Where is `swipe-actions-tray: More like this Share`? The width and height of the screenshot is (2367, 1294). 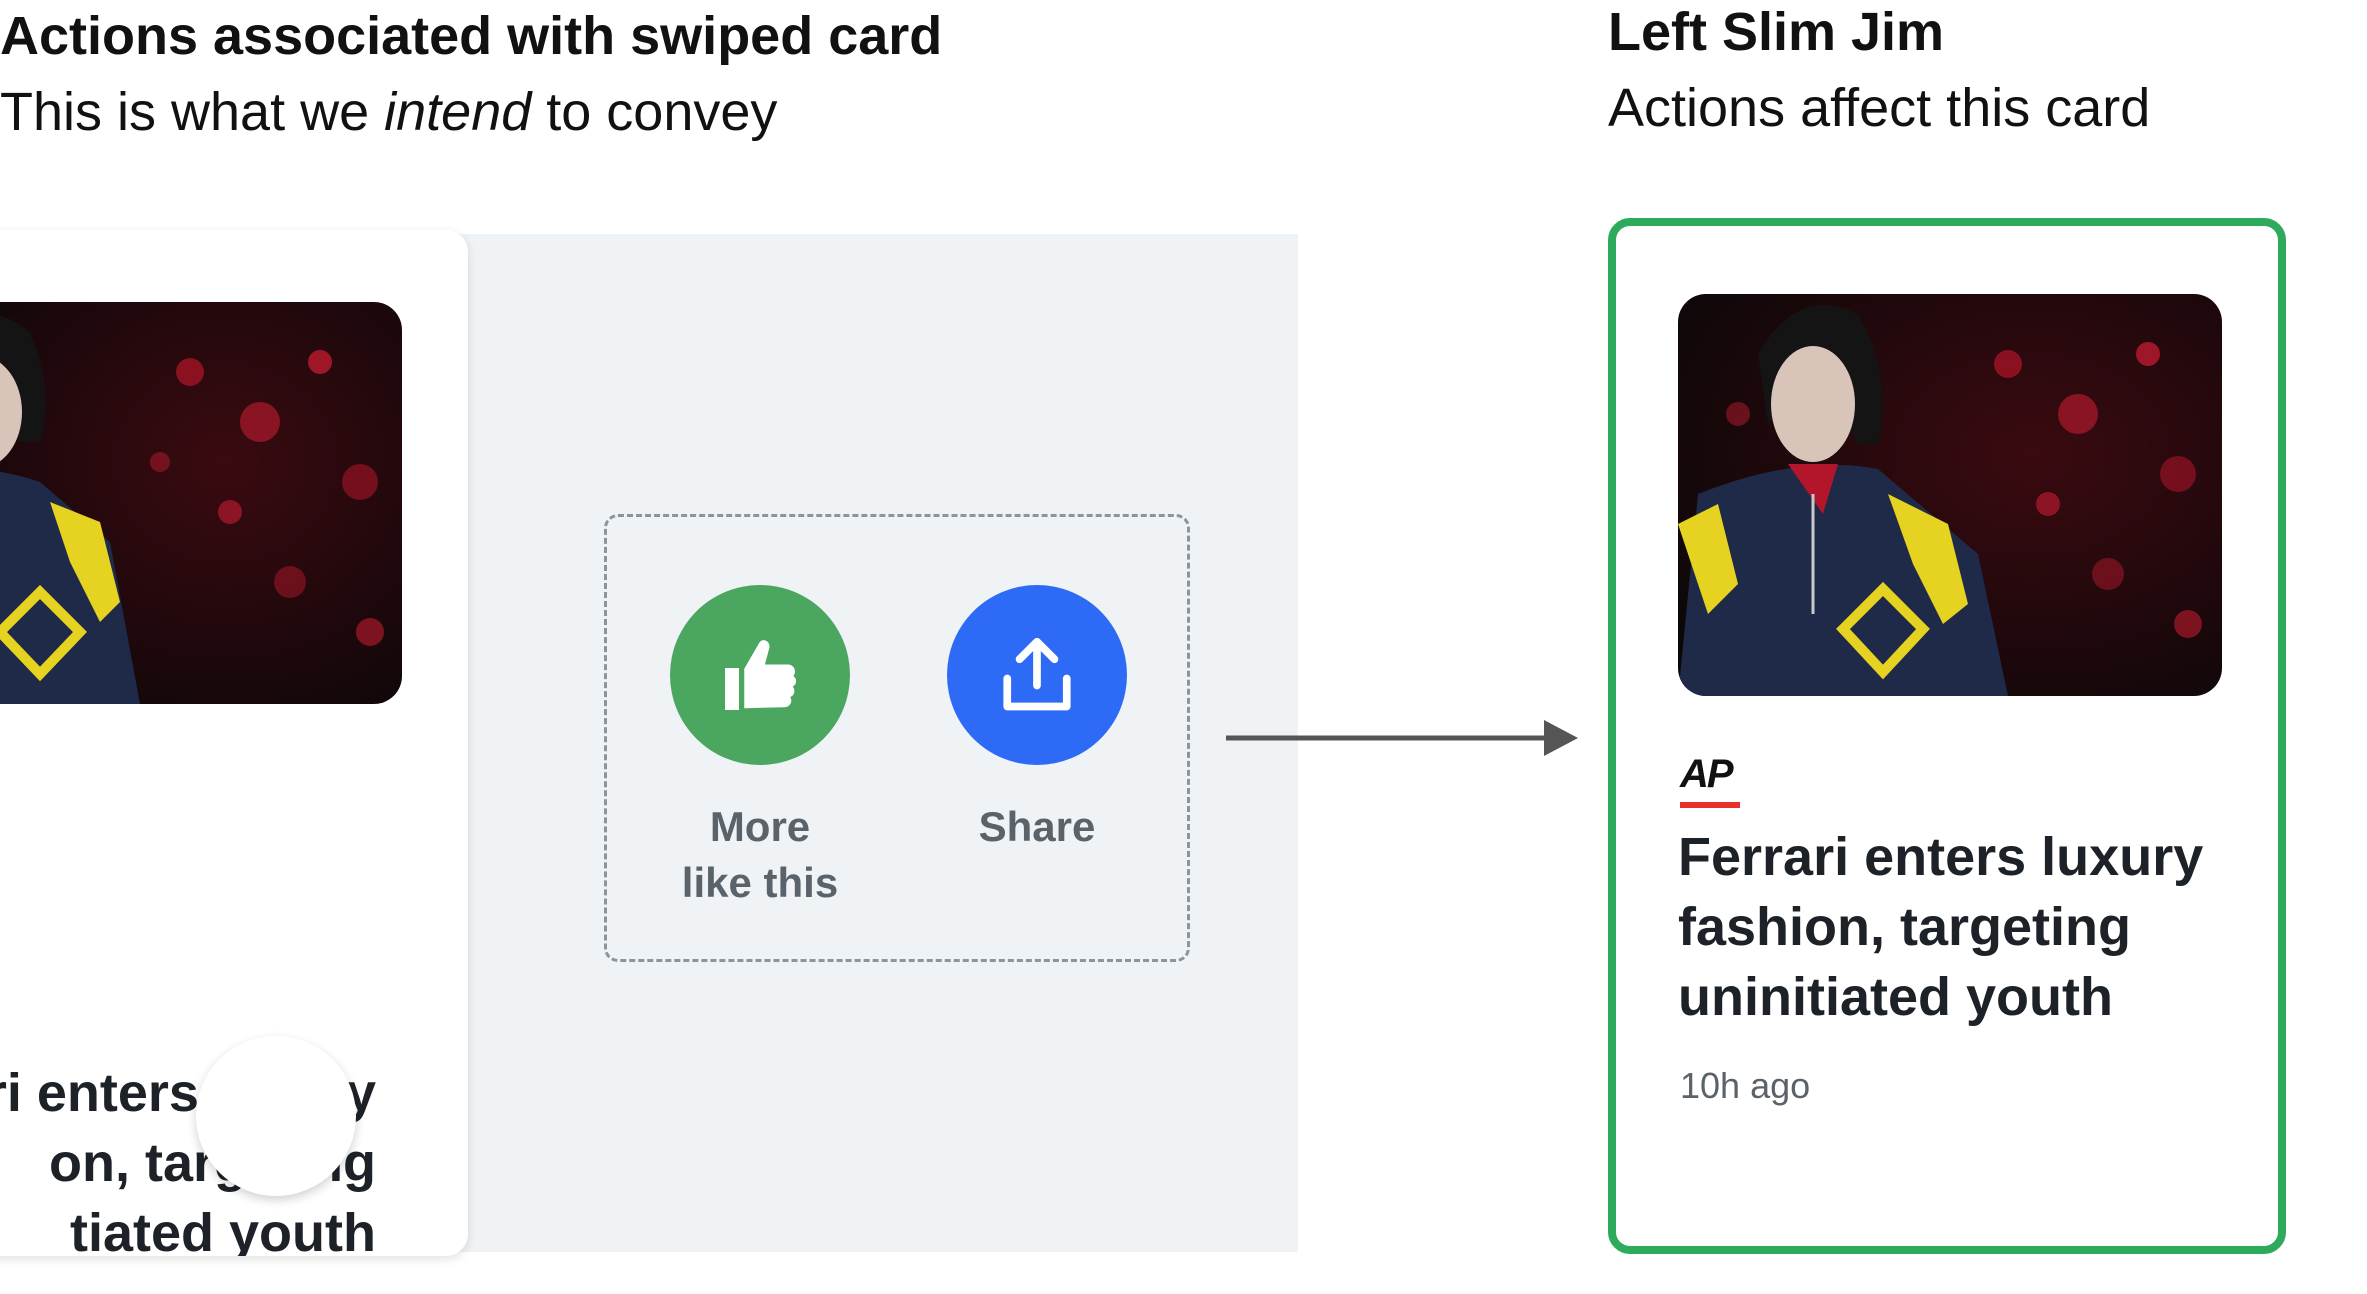
swipe-actions-tray: More like this Share is located at coordinates (897, 738).